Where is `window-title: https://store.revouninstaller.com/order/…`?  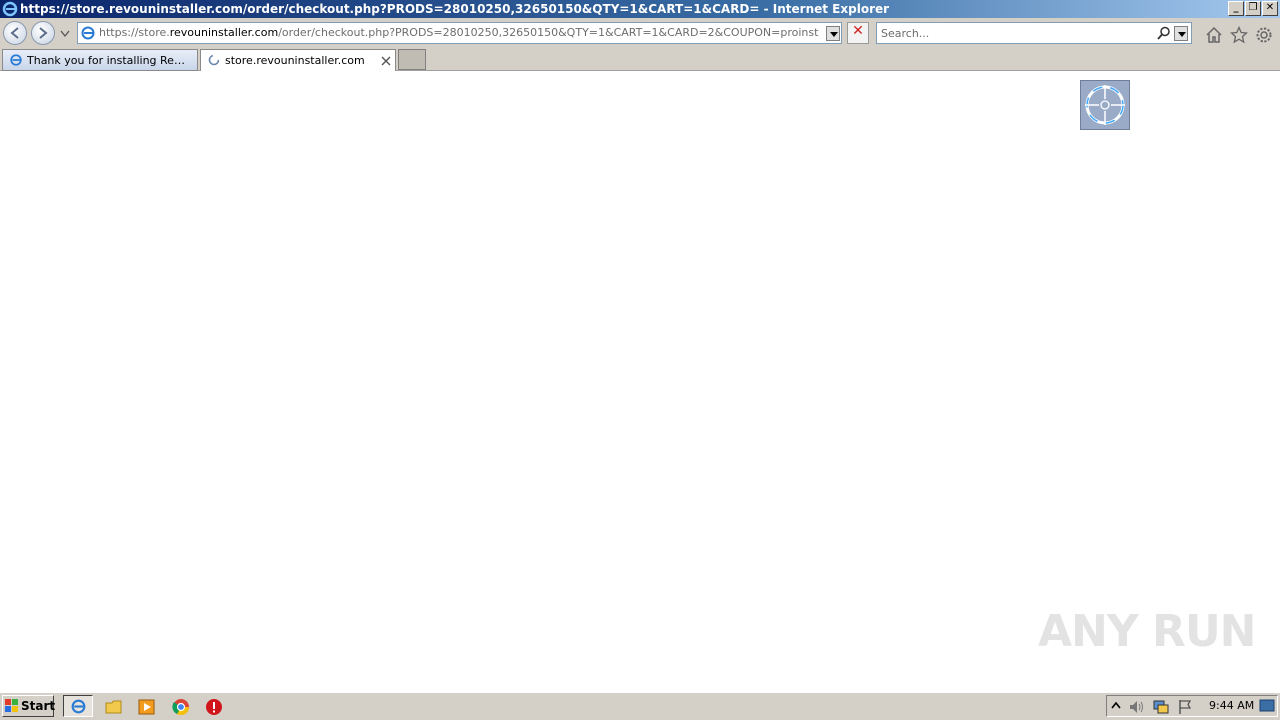 window-title: https://store.revouninstaller.com/order/… is located at coordinates (455, 9).